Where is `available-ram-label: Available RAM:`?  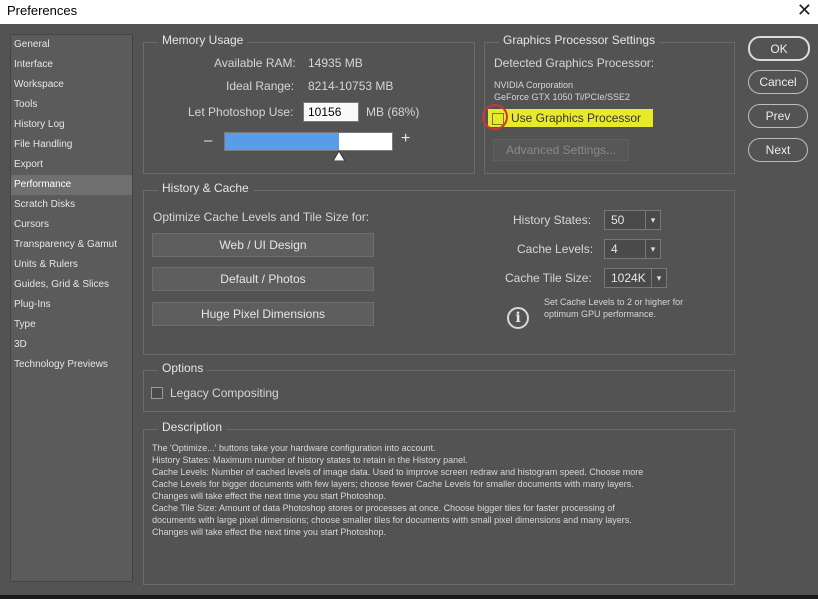
available-ram-label: Available RAM: is located at coordinates (255, 63).